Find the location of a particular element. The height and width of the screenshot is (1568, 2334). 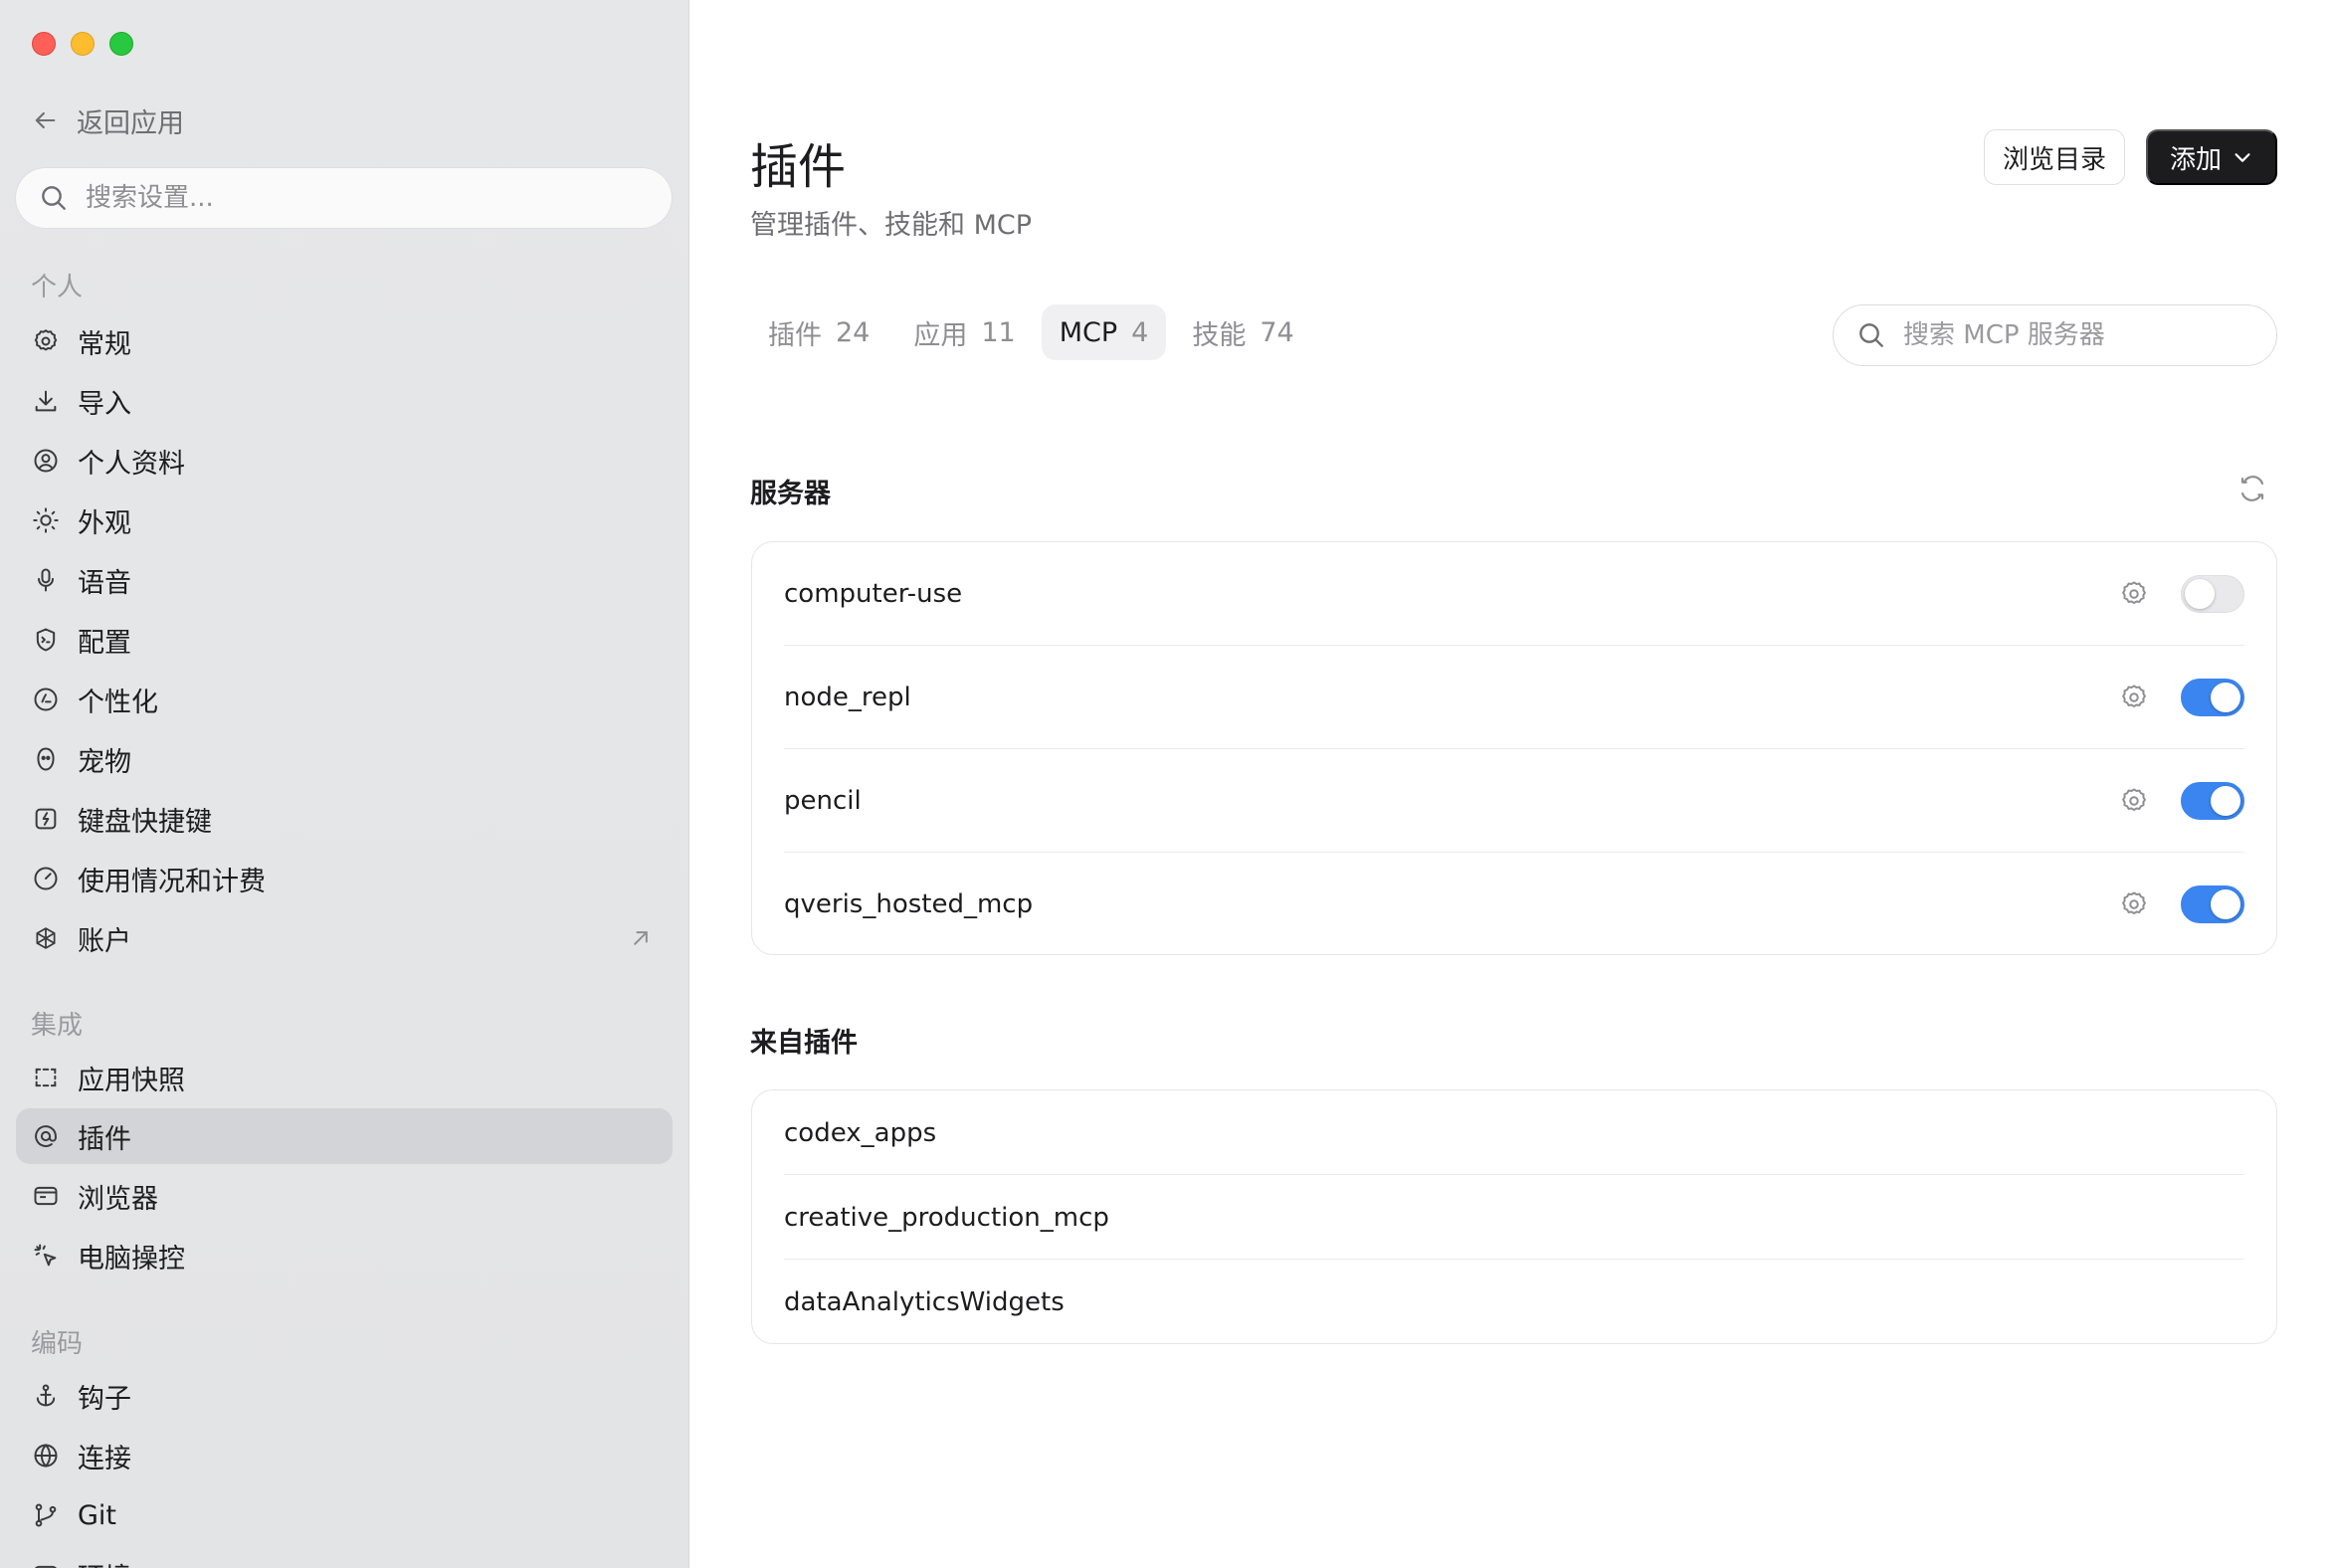

server-name: pencil is located at coordinates (823, 801).